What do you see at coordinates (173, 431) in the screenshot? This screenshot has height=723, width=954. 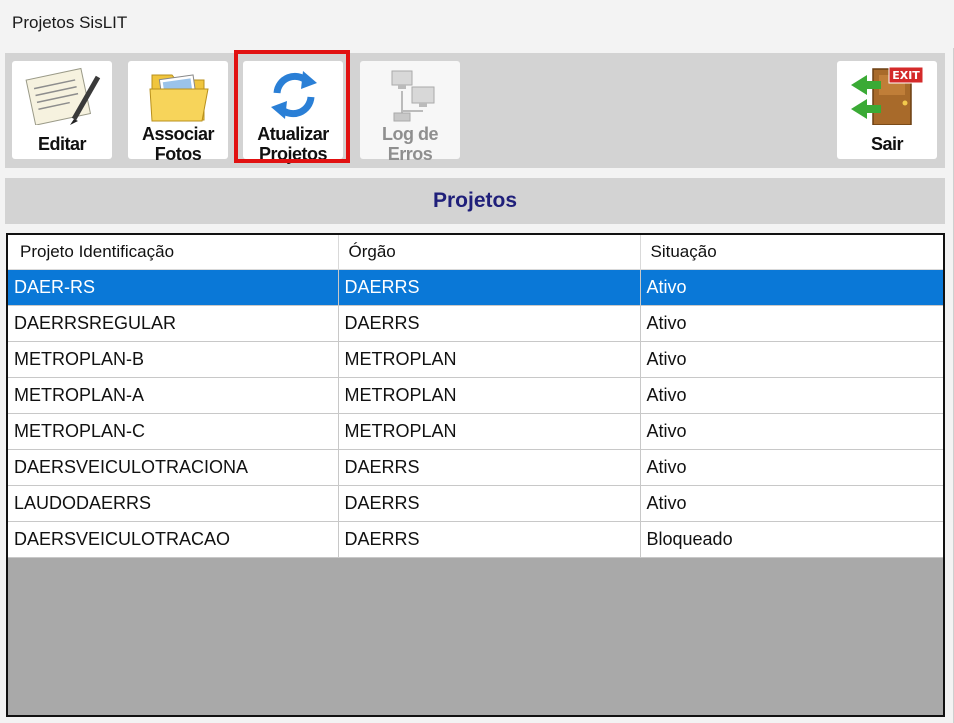 I see `cell-projeto: METROPLAN-C` at bounding box center [173, 431].